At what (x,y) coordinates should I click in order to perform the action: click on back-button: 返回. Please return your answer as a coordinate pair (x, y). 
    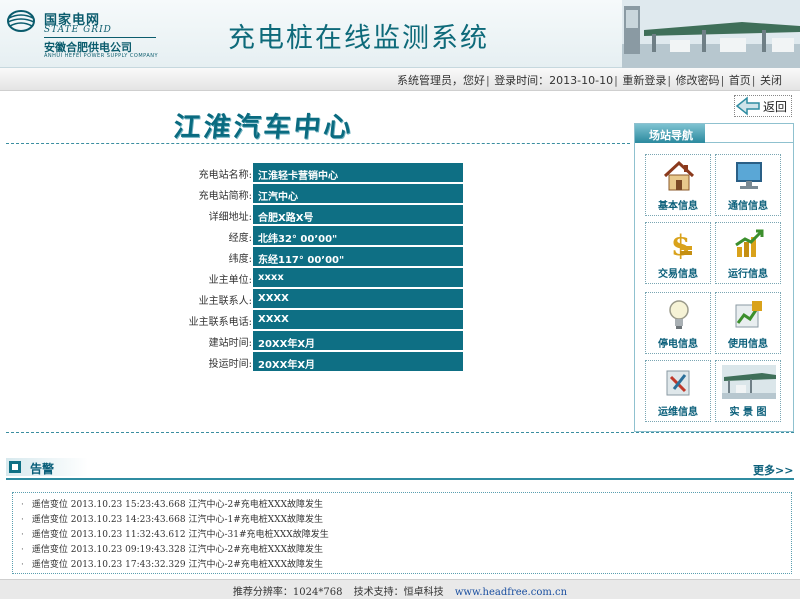
    Looking at the image, I should click on (763, 106).